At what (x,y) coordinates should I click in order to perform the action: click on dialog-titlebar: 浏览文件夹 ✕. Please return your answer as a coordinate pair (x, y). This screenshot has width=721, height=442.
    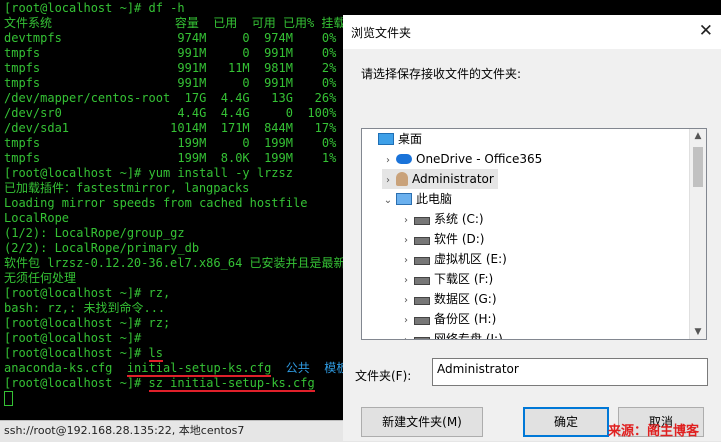
    Looking at the image, I should click on (532, 32).